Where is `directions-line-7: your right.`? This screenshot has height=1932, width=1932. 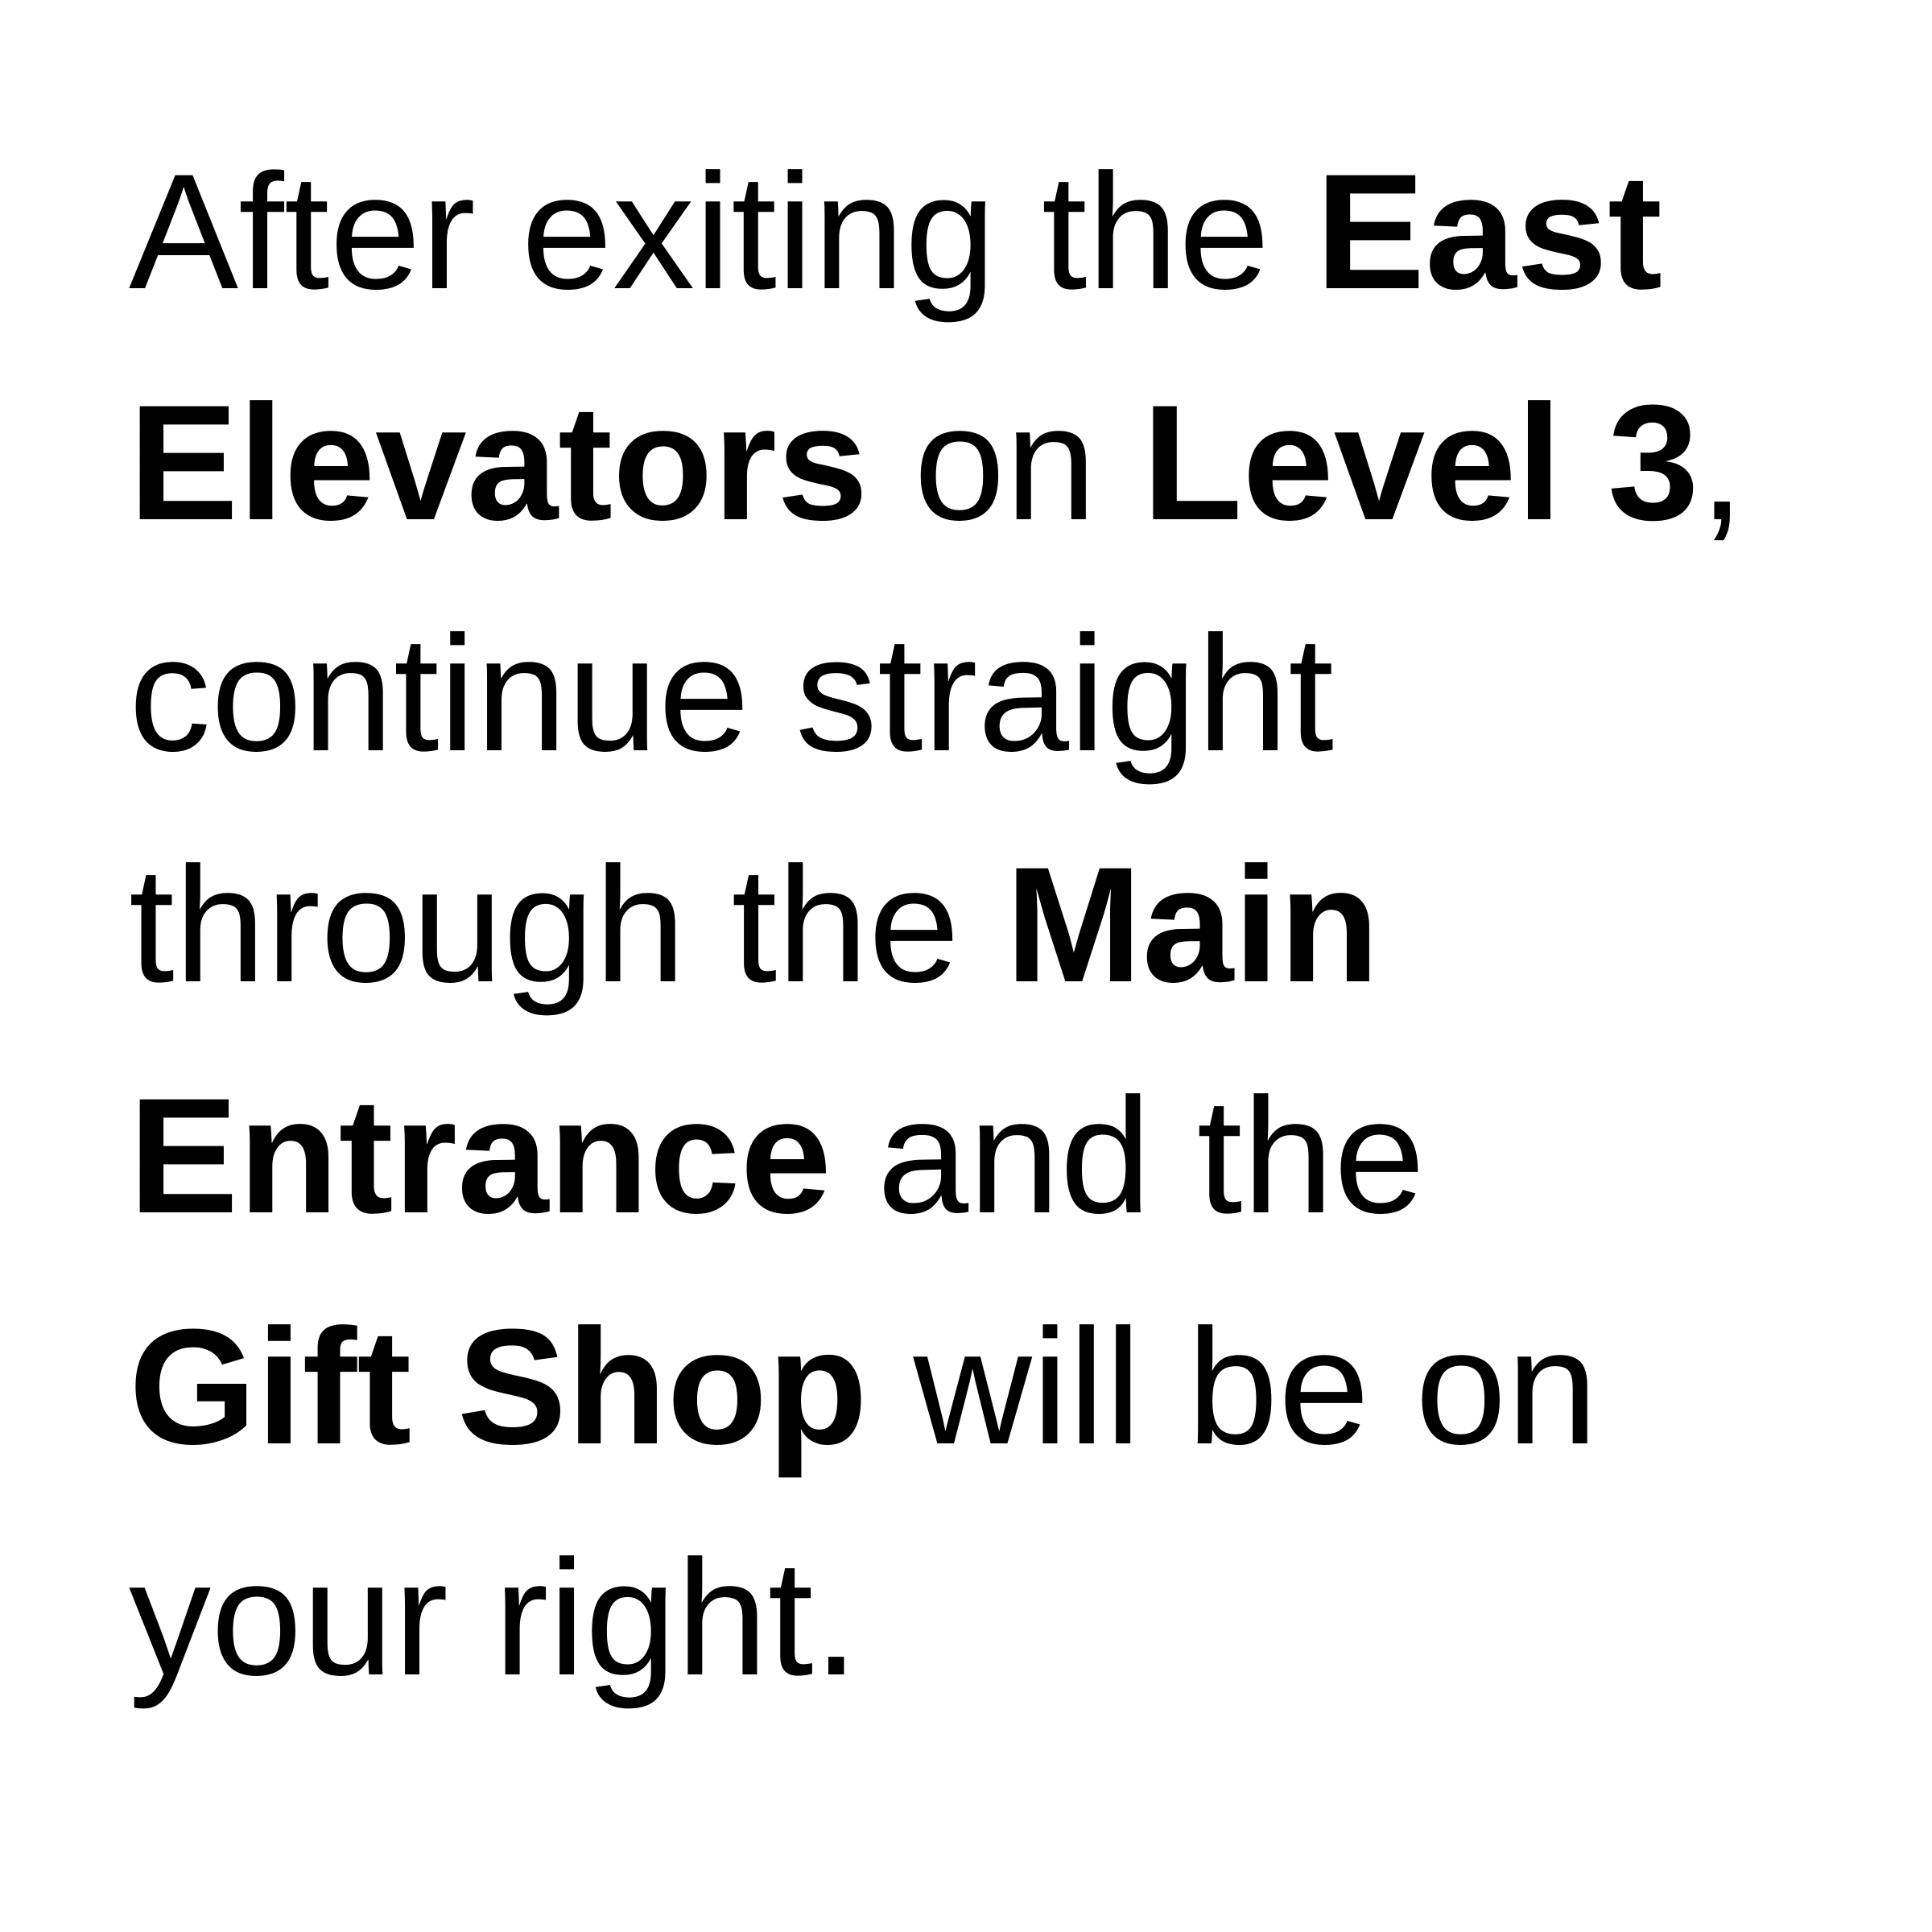
directions-line-7: your right. is located at coordinates (494, 1618).